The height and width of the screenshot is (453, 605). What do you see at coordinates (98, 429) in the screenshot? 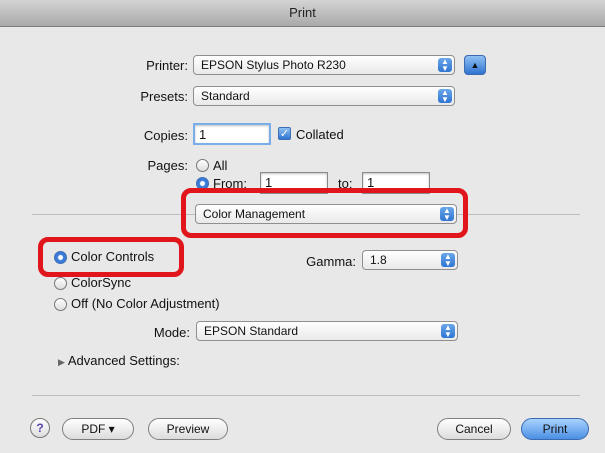
I see `pdf-button: PDF ▾` at bounding box center [98, 429].